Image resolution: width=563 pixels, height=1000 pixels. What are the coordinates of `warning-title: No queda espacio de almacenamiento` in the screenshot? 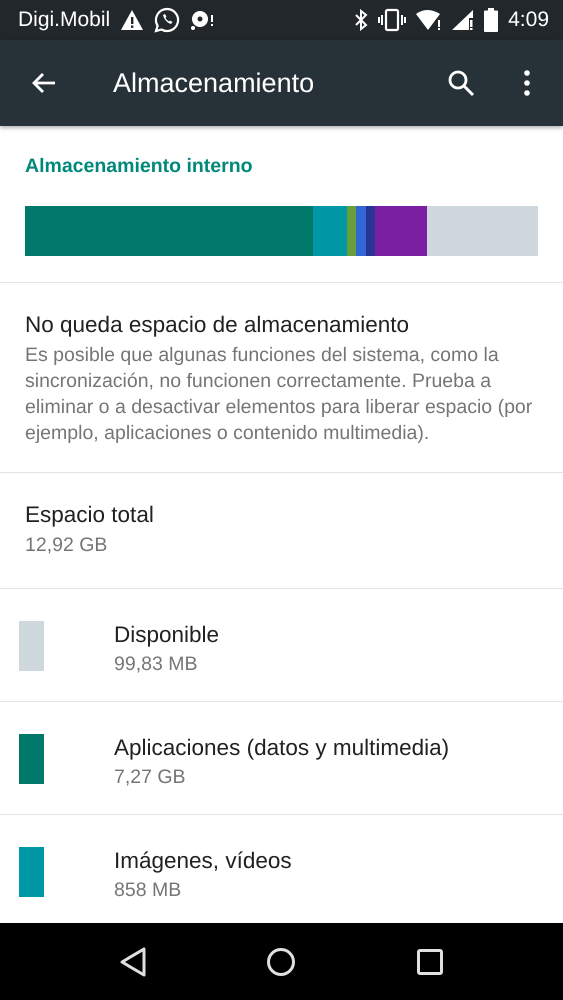 It's located at (217, 325).